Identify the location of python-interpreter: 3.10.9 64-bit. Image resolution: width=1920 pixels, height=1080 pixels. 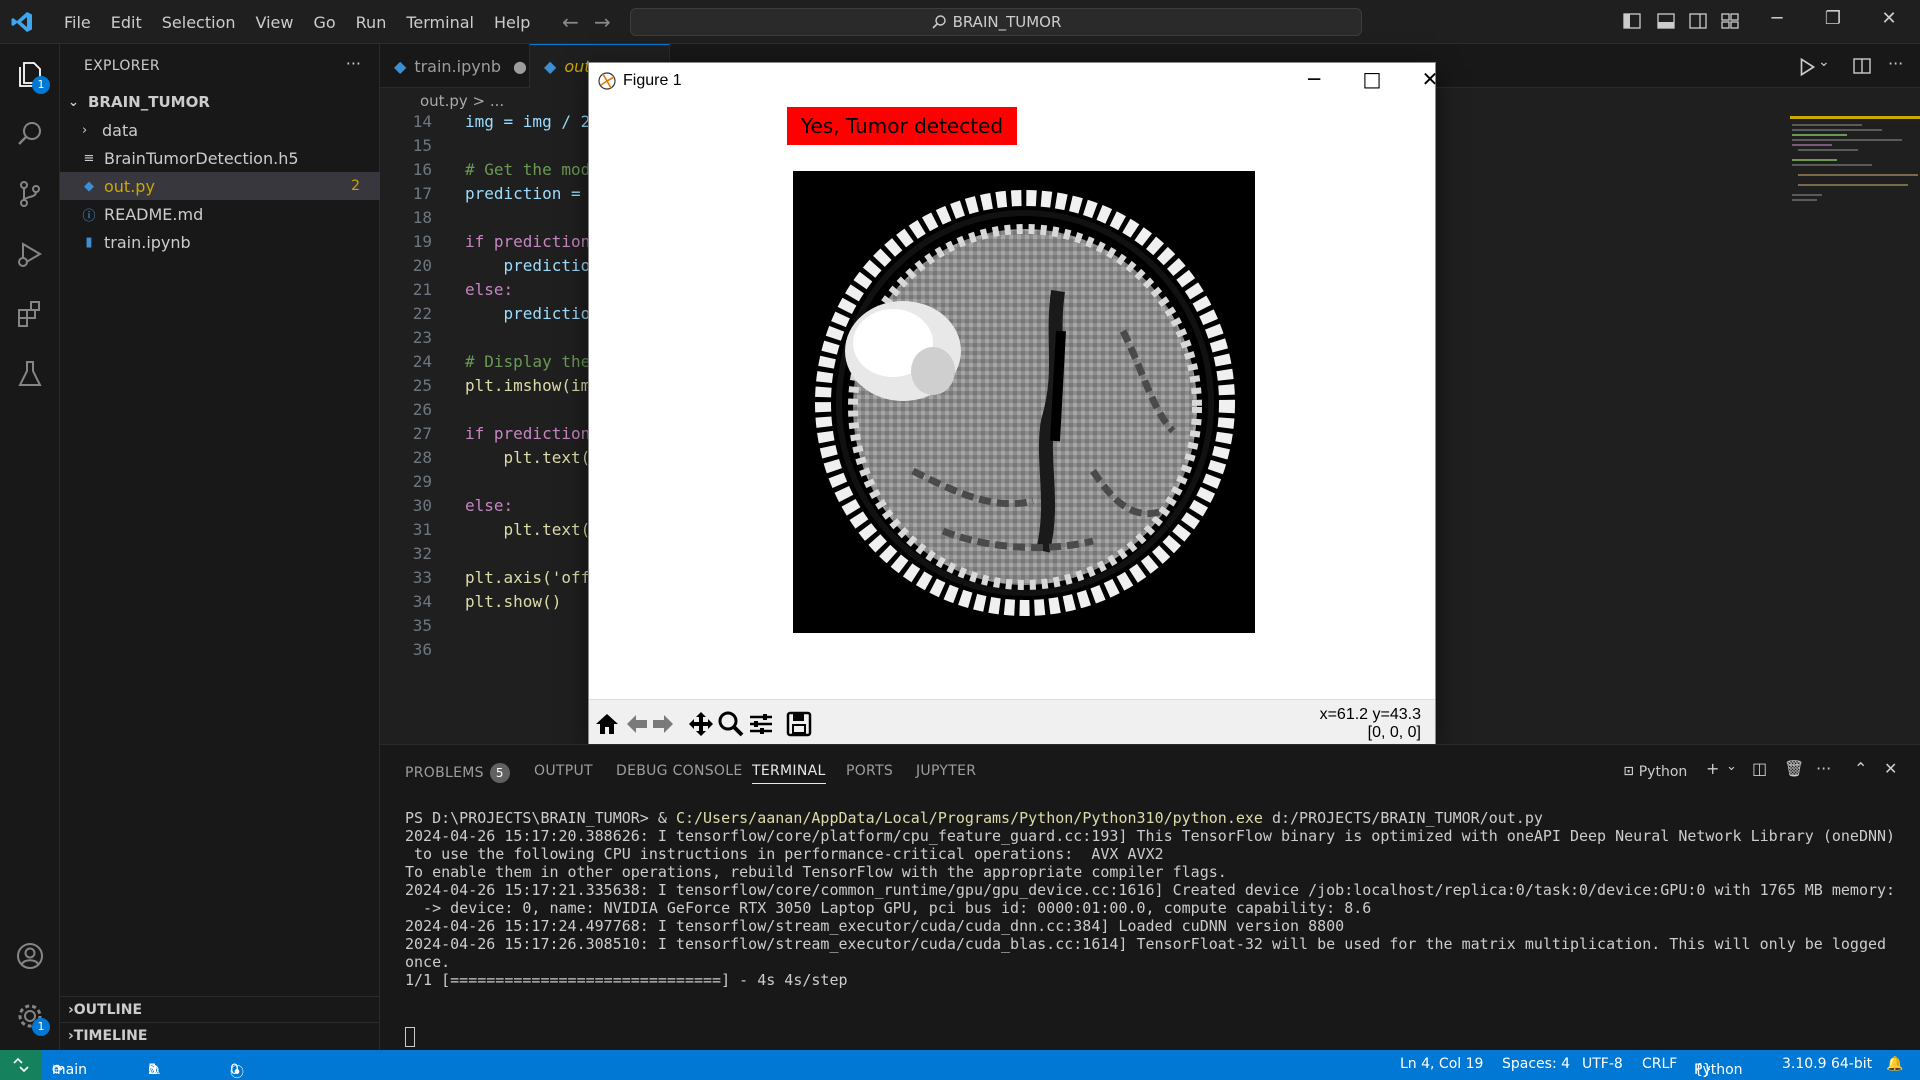
(1827, 1064).